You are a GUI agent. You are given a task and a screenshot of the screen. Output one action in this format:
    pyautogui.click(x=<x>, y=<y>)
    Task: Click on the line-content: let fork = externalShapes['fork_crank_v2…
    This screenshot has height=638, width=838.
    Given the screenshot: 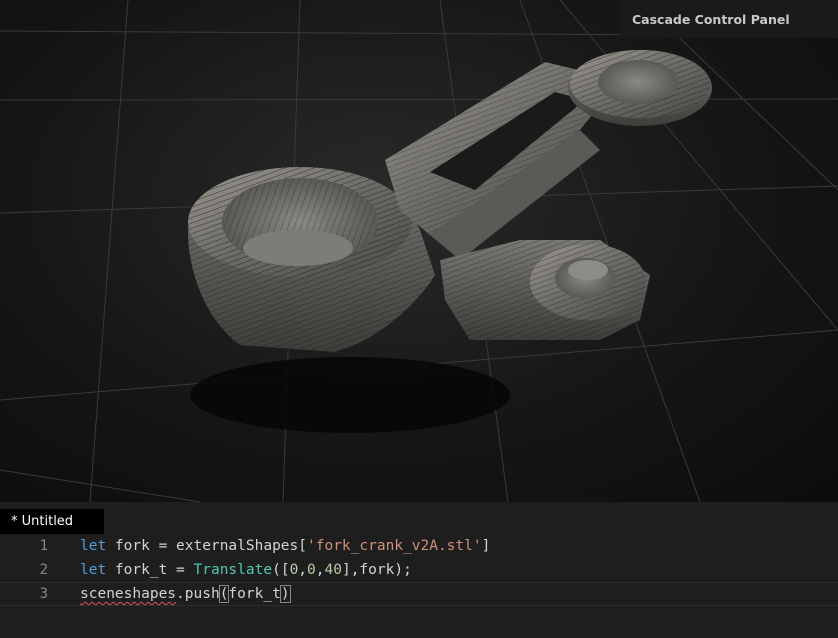 What is the action you would take?
    pyautogui.click(x=285, y=546)
    